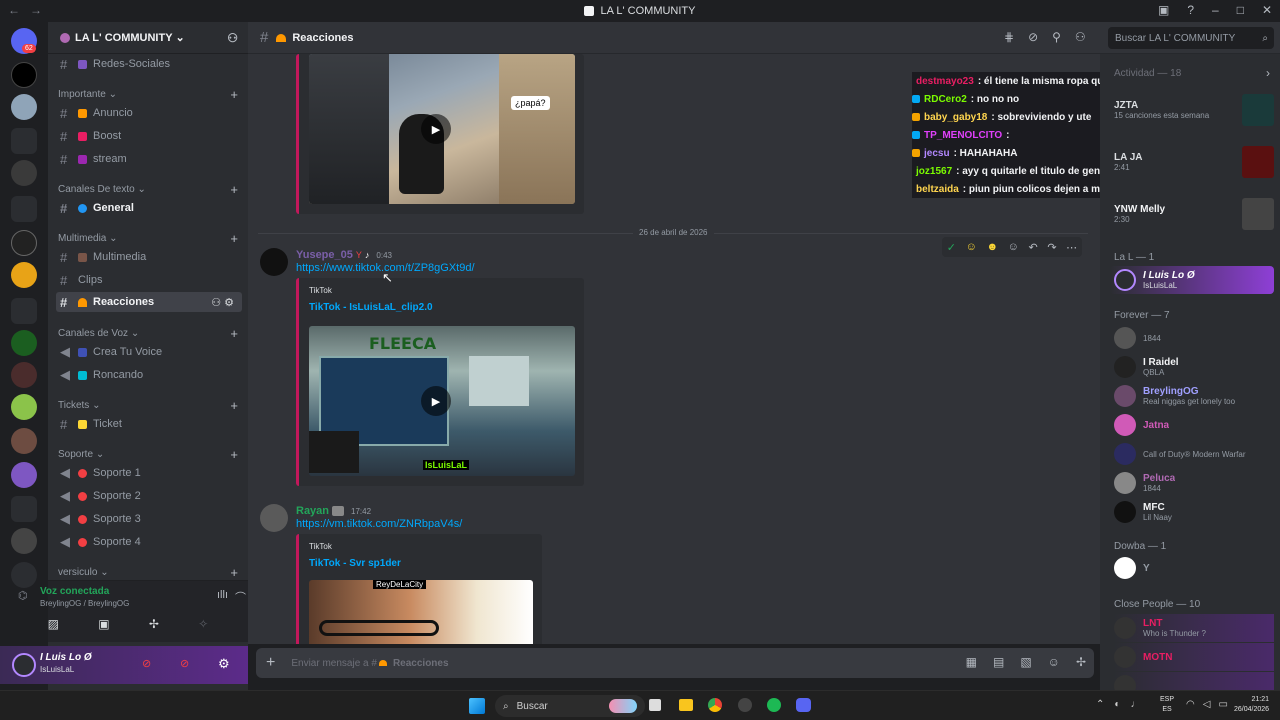 This screenshot has width=1280, height=720. What do you see at coordinates (1194, 425) in the screenshot?
I see `member-item: Jatna` at bounding box center [1194, 425].